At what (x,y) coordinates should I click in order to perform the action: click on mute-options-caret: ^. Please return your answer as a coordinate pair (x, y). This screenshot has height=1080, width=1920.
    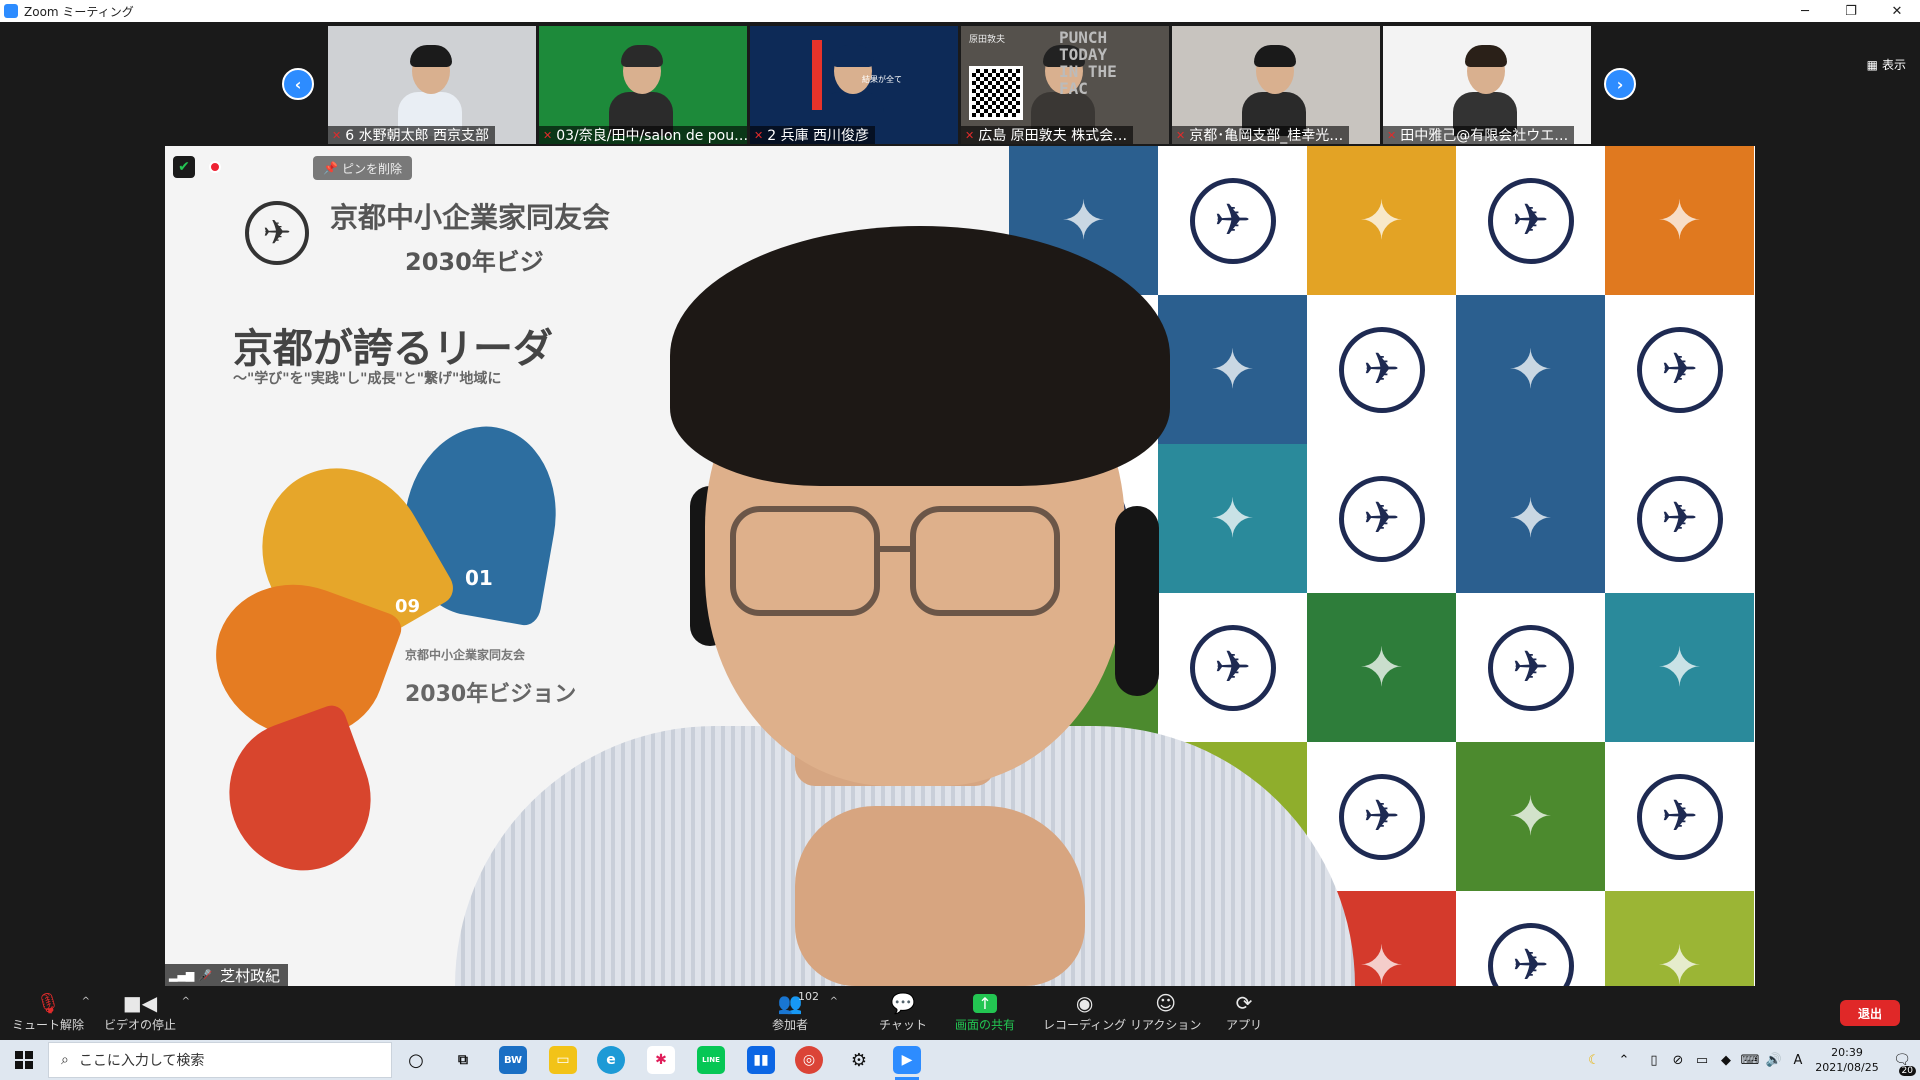
    Looking at the image, I should click on (86, 1001).